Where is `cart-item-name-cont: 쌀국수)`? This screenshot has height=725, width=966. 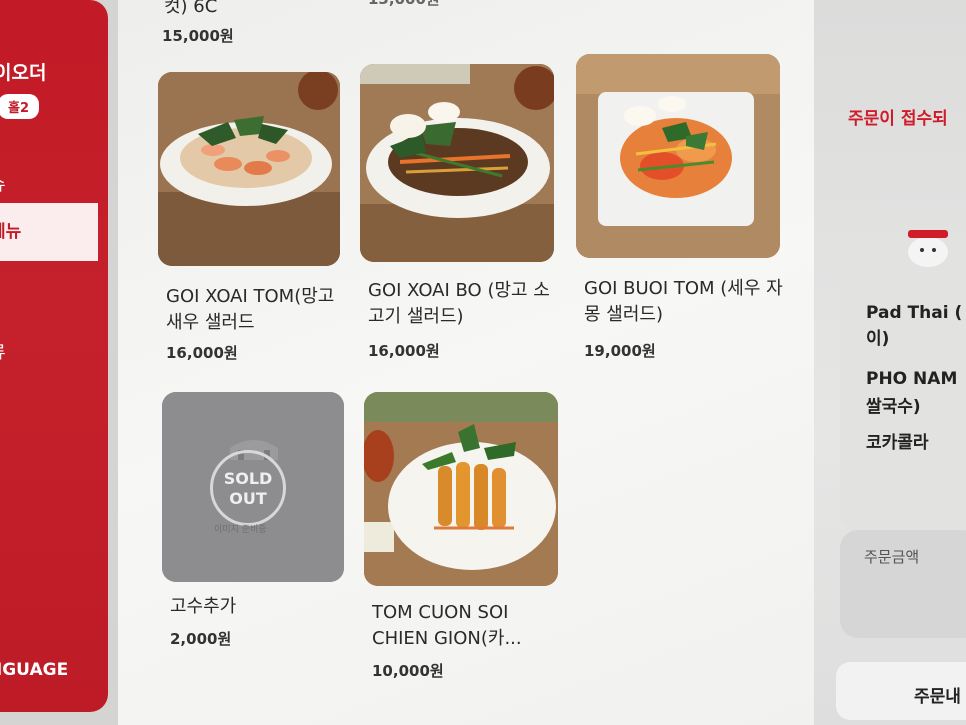 cart-item-name-cont: 쌀국수) is located at coordinates (893, 407).